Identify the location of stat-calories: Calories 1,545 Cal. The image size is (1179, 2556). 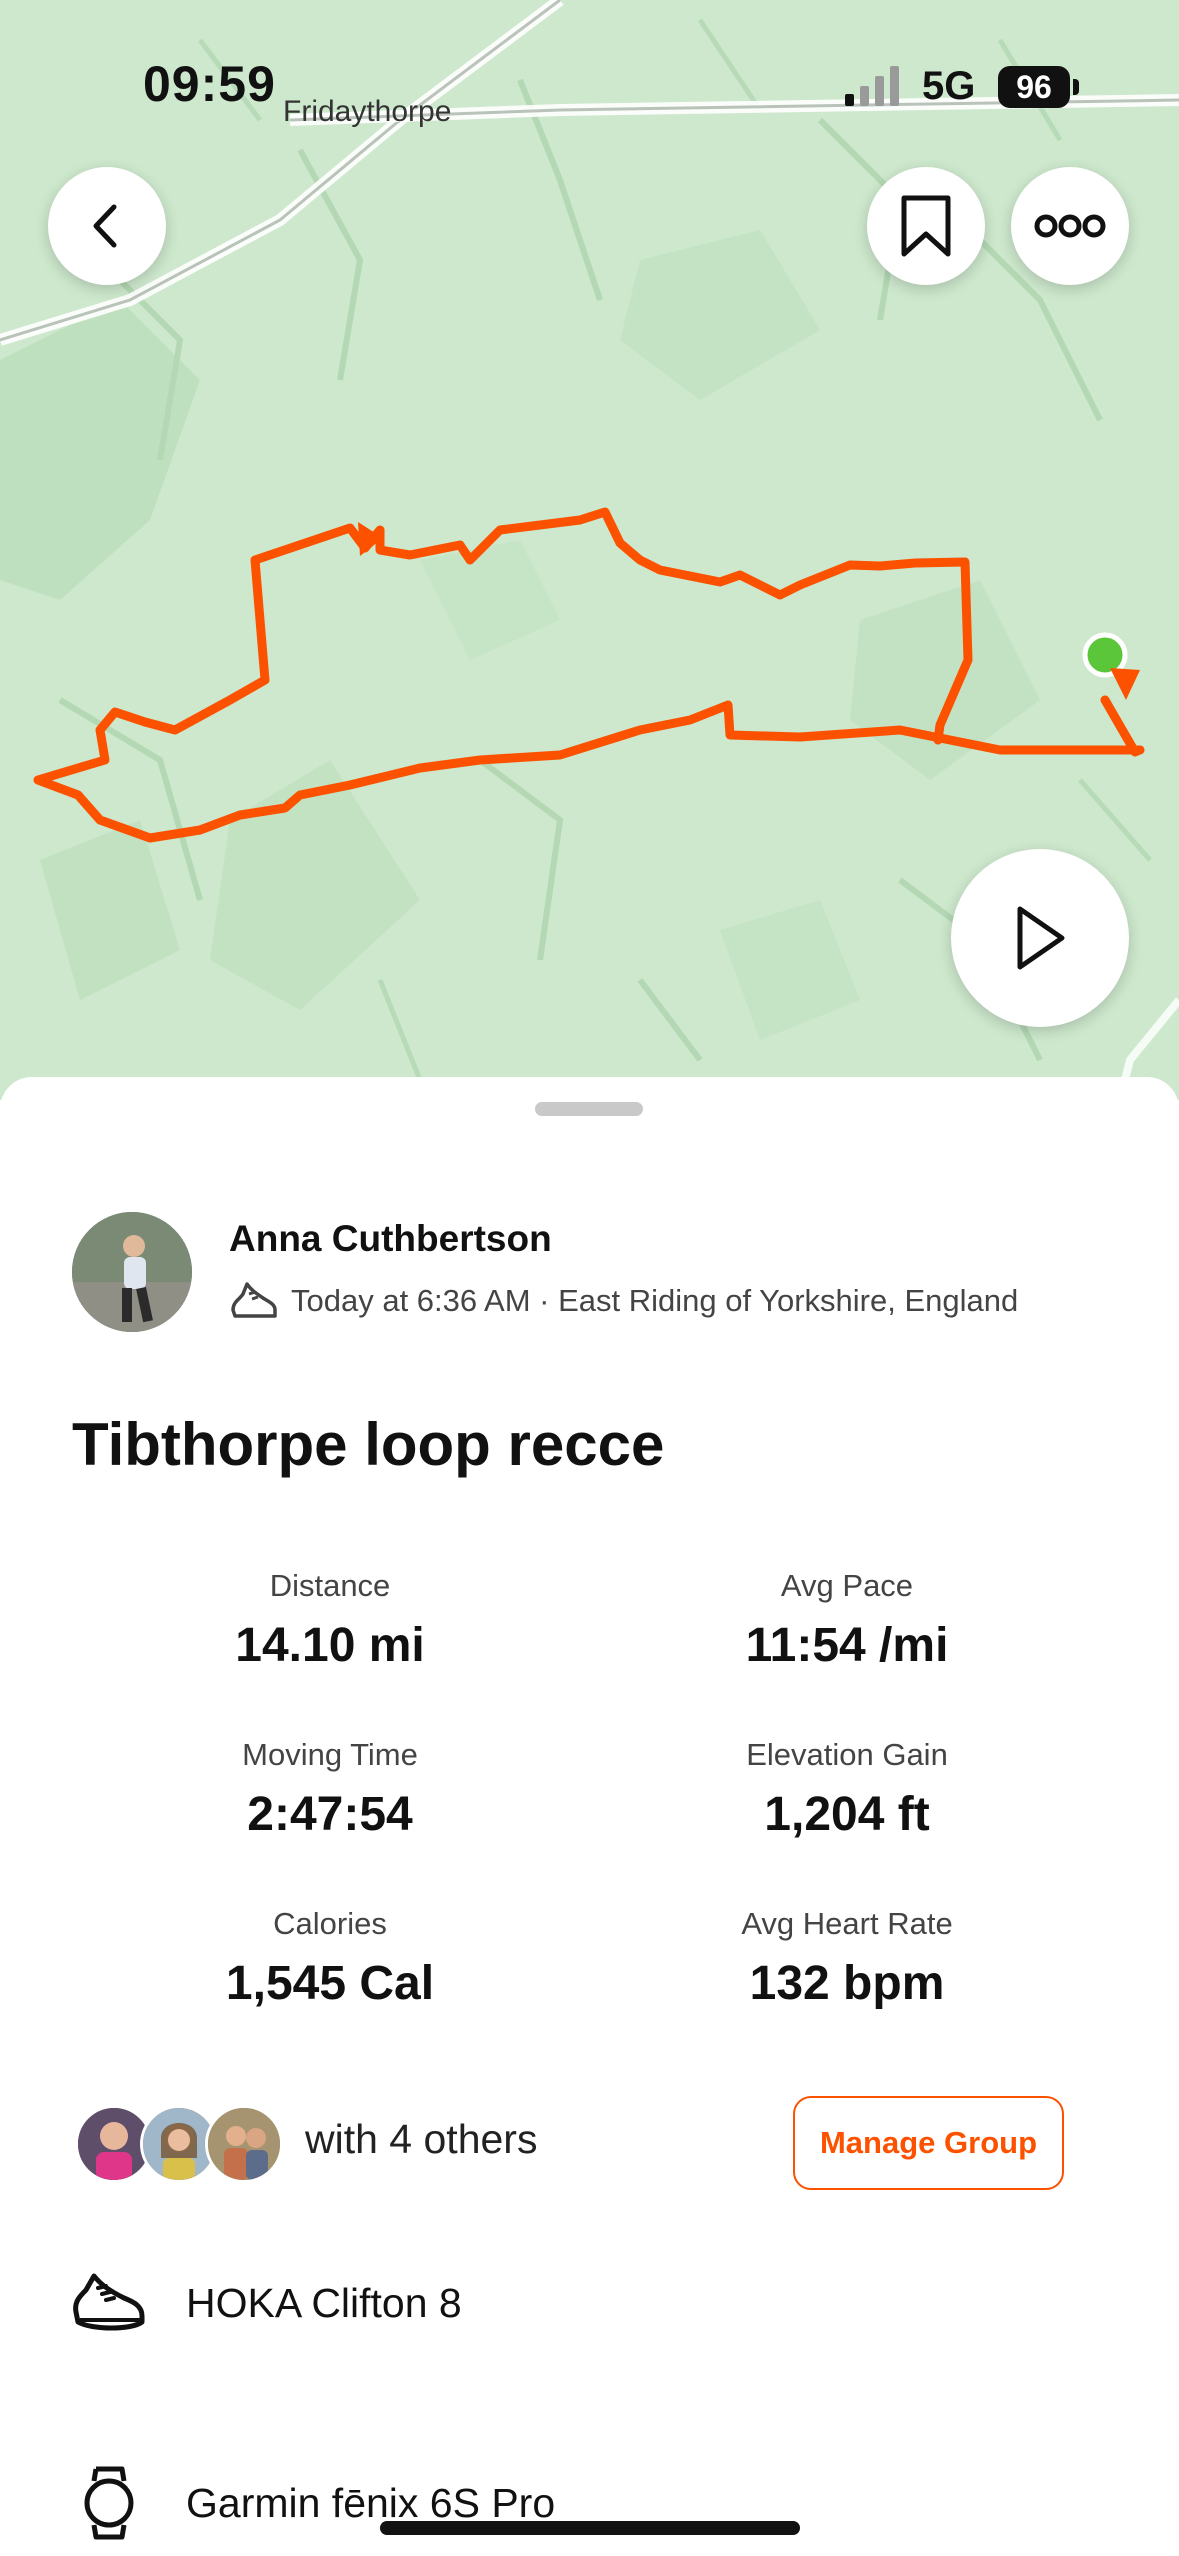
(330, 1958).